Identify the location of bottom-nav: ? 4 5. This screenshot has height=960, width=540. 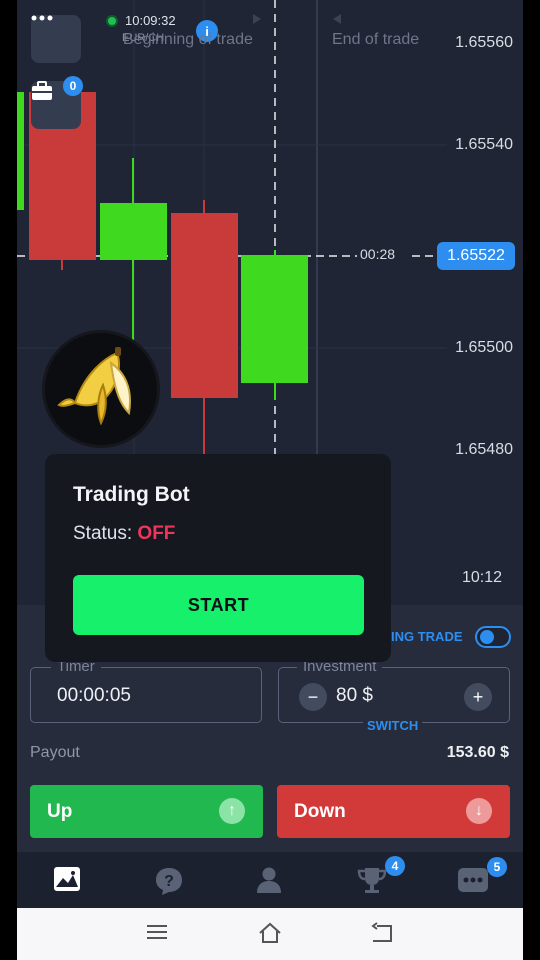
(270, 880).